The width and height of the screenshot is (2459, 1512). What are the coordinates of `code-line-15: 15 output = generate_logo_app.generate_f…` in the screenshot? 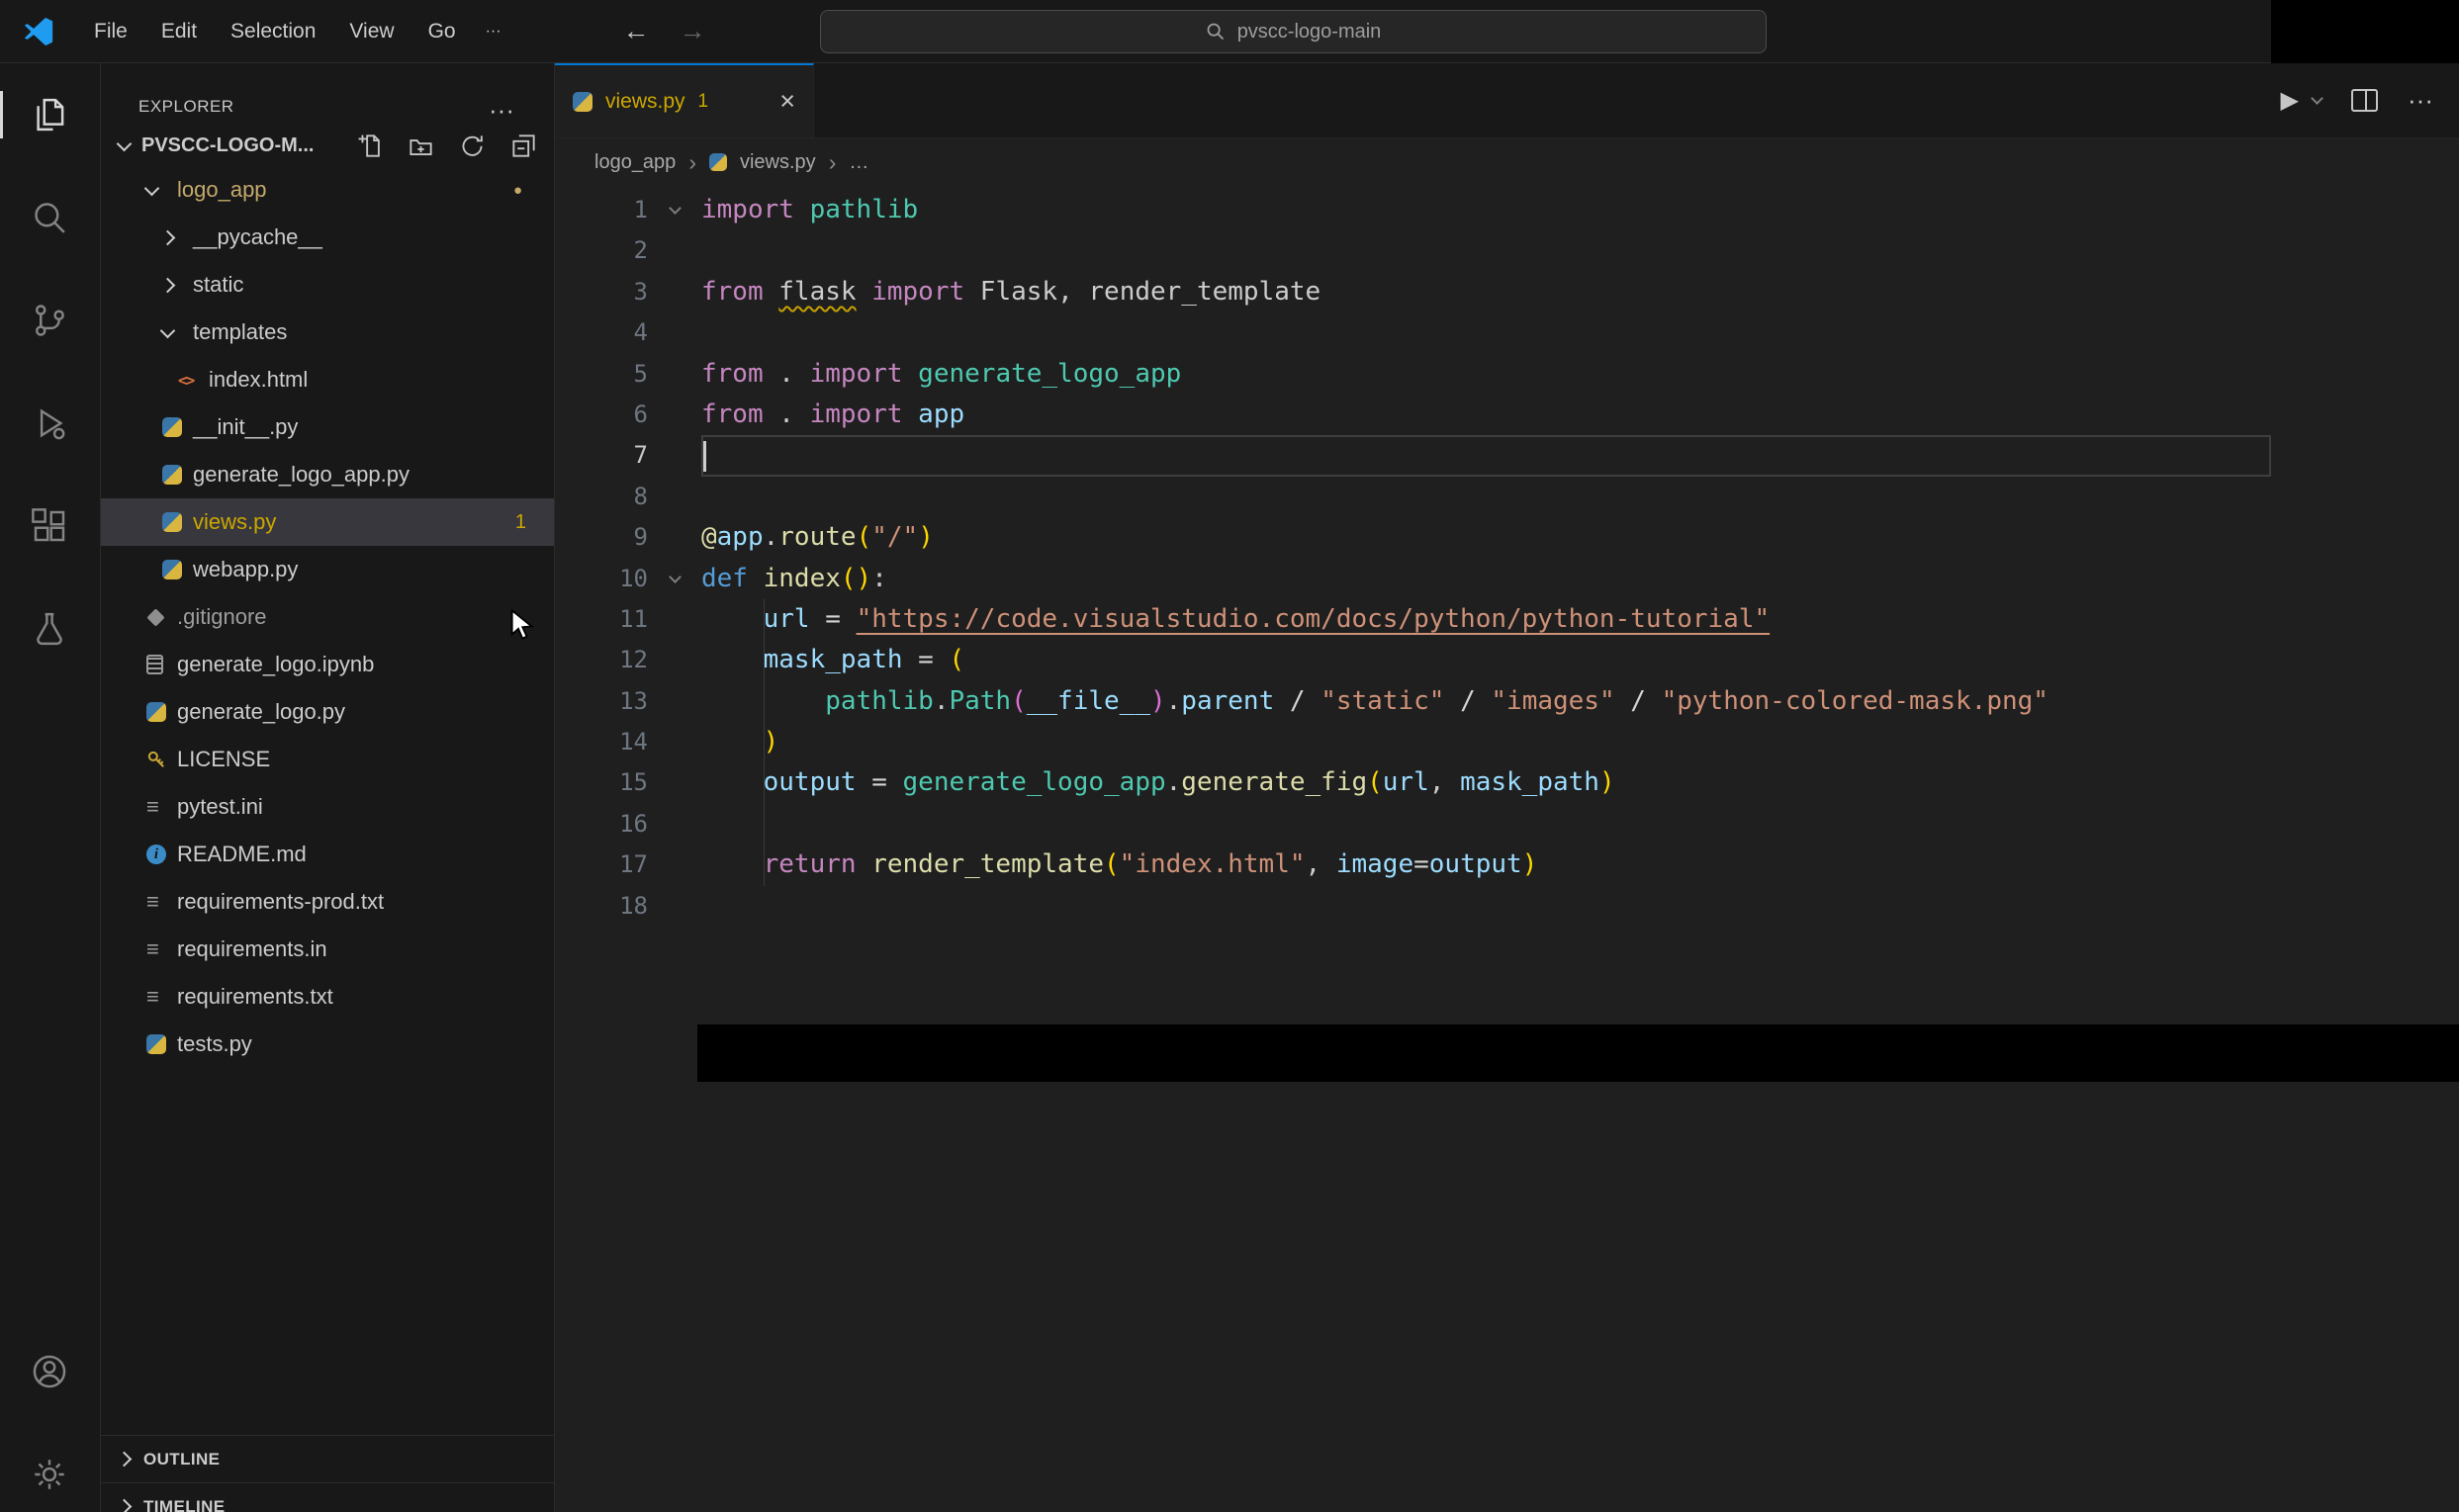 It's located at (1507, 782).